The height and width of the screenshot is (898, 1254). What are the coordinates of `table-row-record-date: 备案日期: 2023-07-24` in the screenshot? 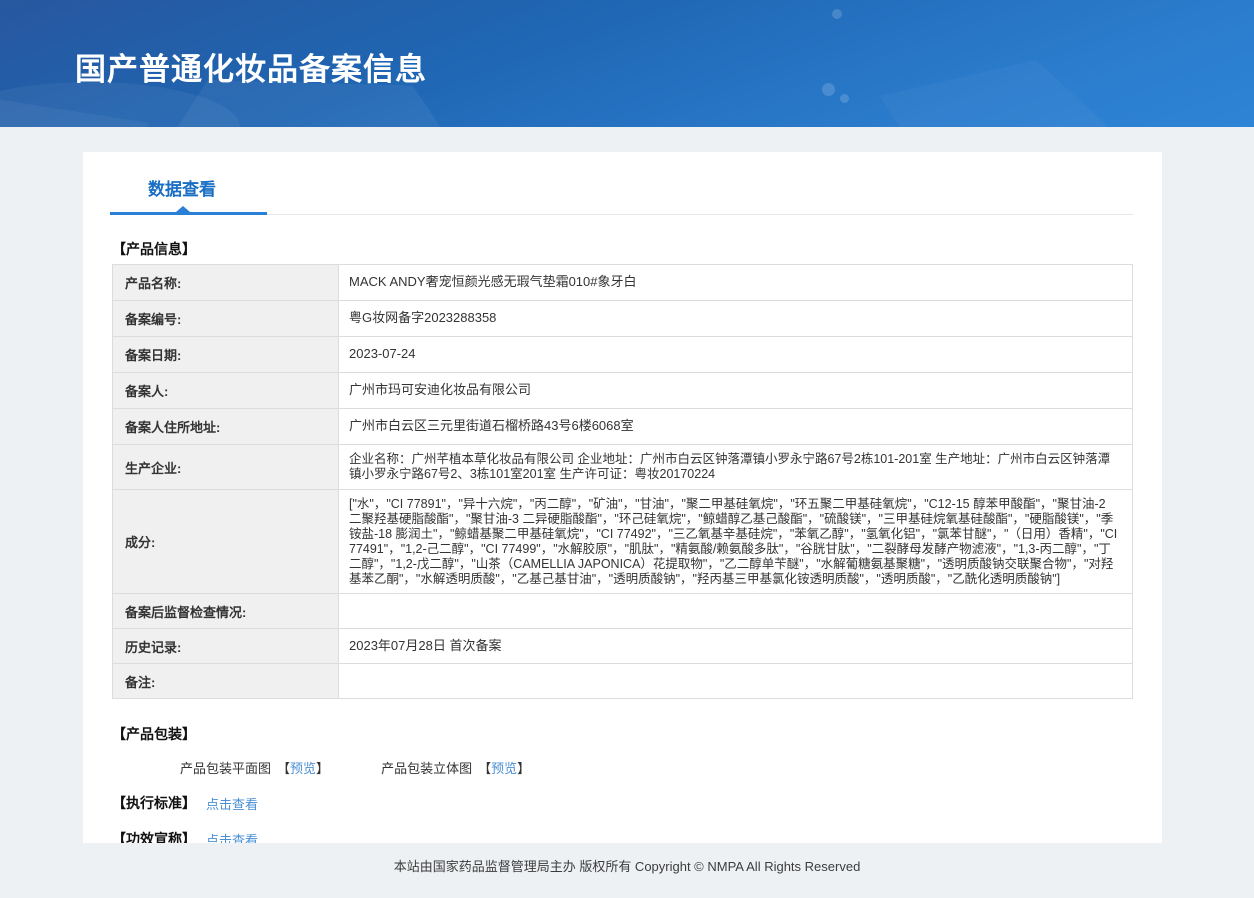 It's located at (622, 354).